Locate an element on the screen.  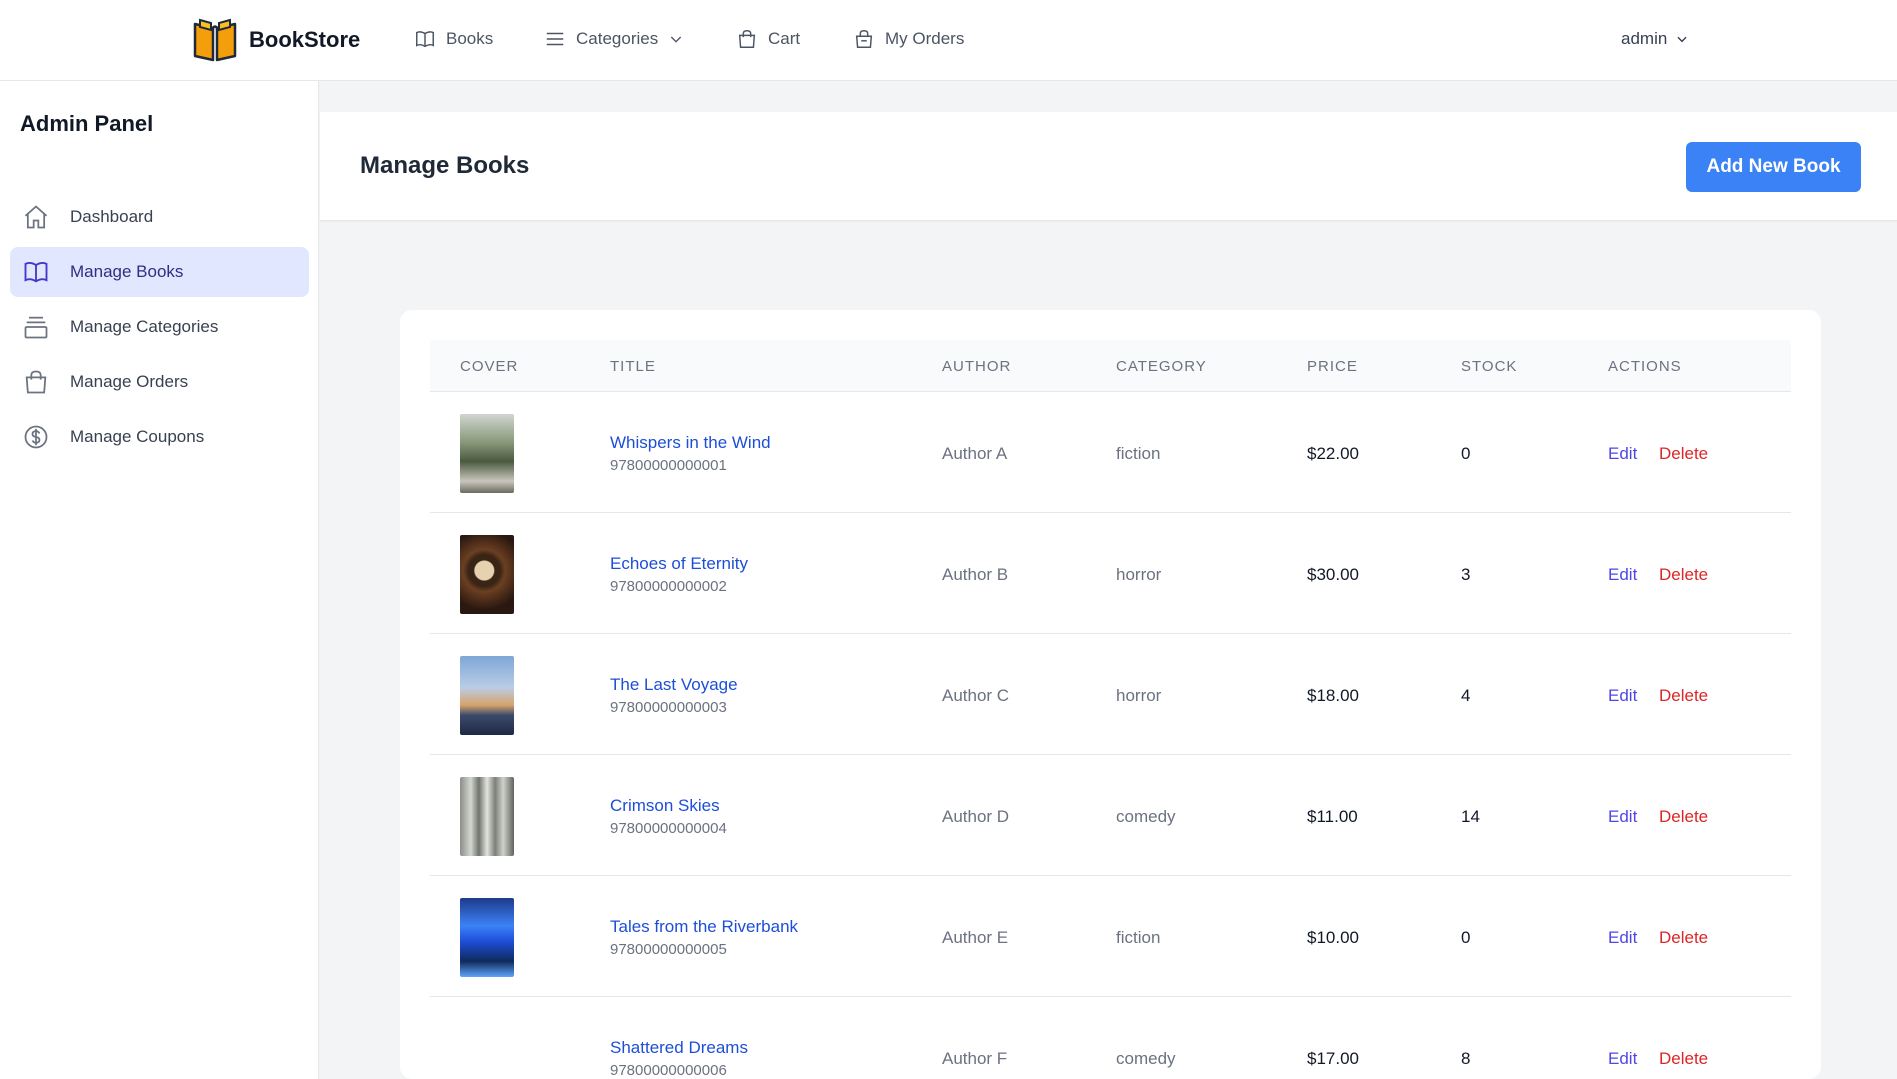
book-title-link: Shattered Dreams is located at coordinates (679, 1048).